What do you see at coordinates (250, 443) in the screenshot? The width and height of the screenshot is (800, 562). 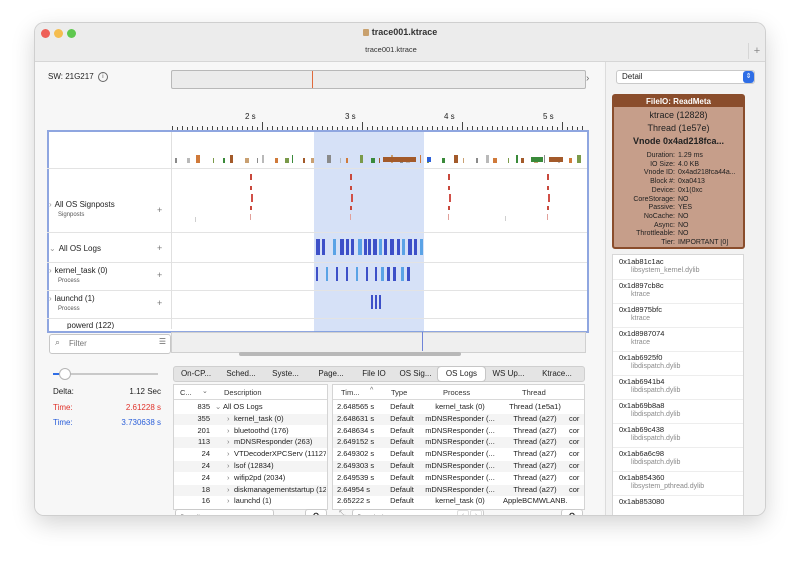 I see `table-row: 113 › mDNSResponder (263)` at bounding box center [250, 443].